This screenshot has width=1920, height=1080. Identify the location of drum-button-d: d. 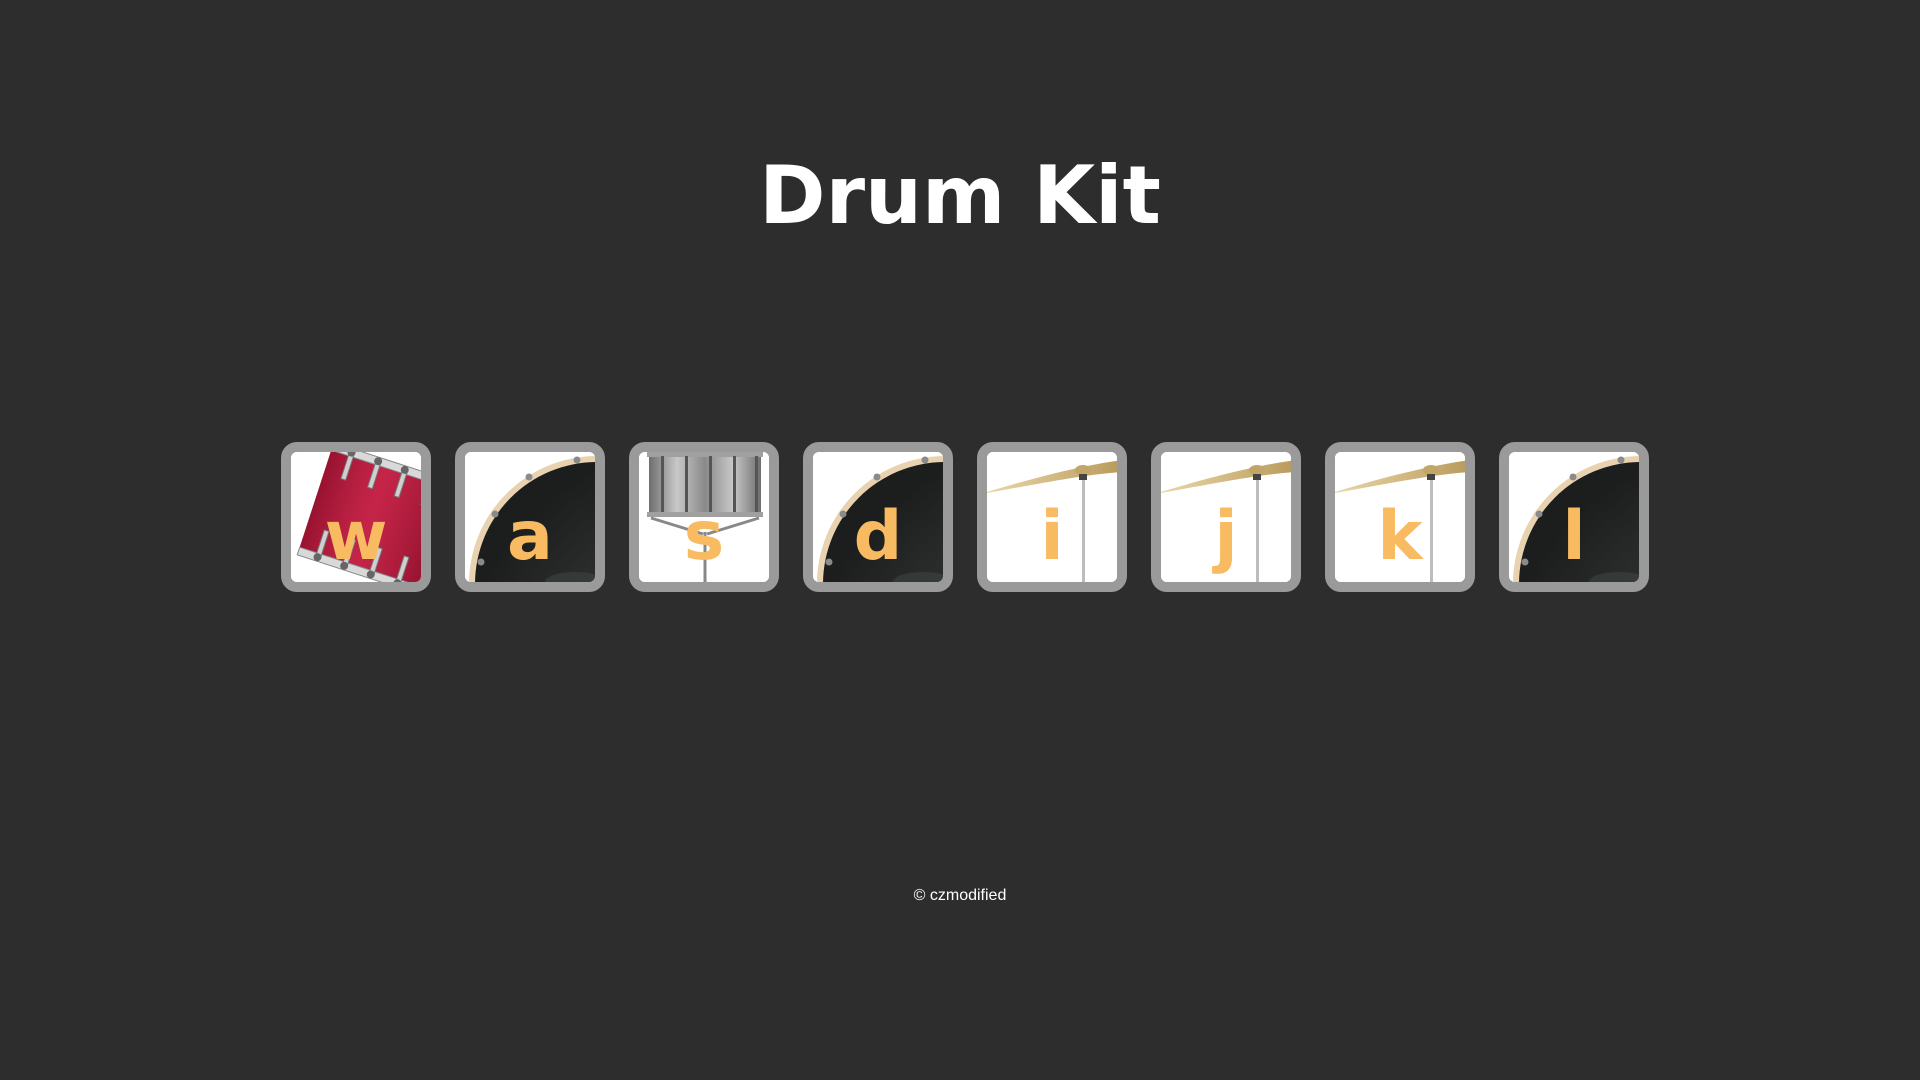
(878, 517).